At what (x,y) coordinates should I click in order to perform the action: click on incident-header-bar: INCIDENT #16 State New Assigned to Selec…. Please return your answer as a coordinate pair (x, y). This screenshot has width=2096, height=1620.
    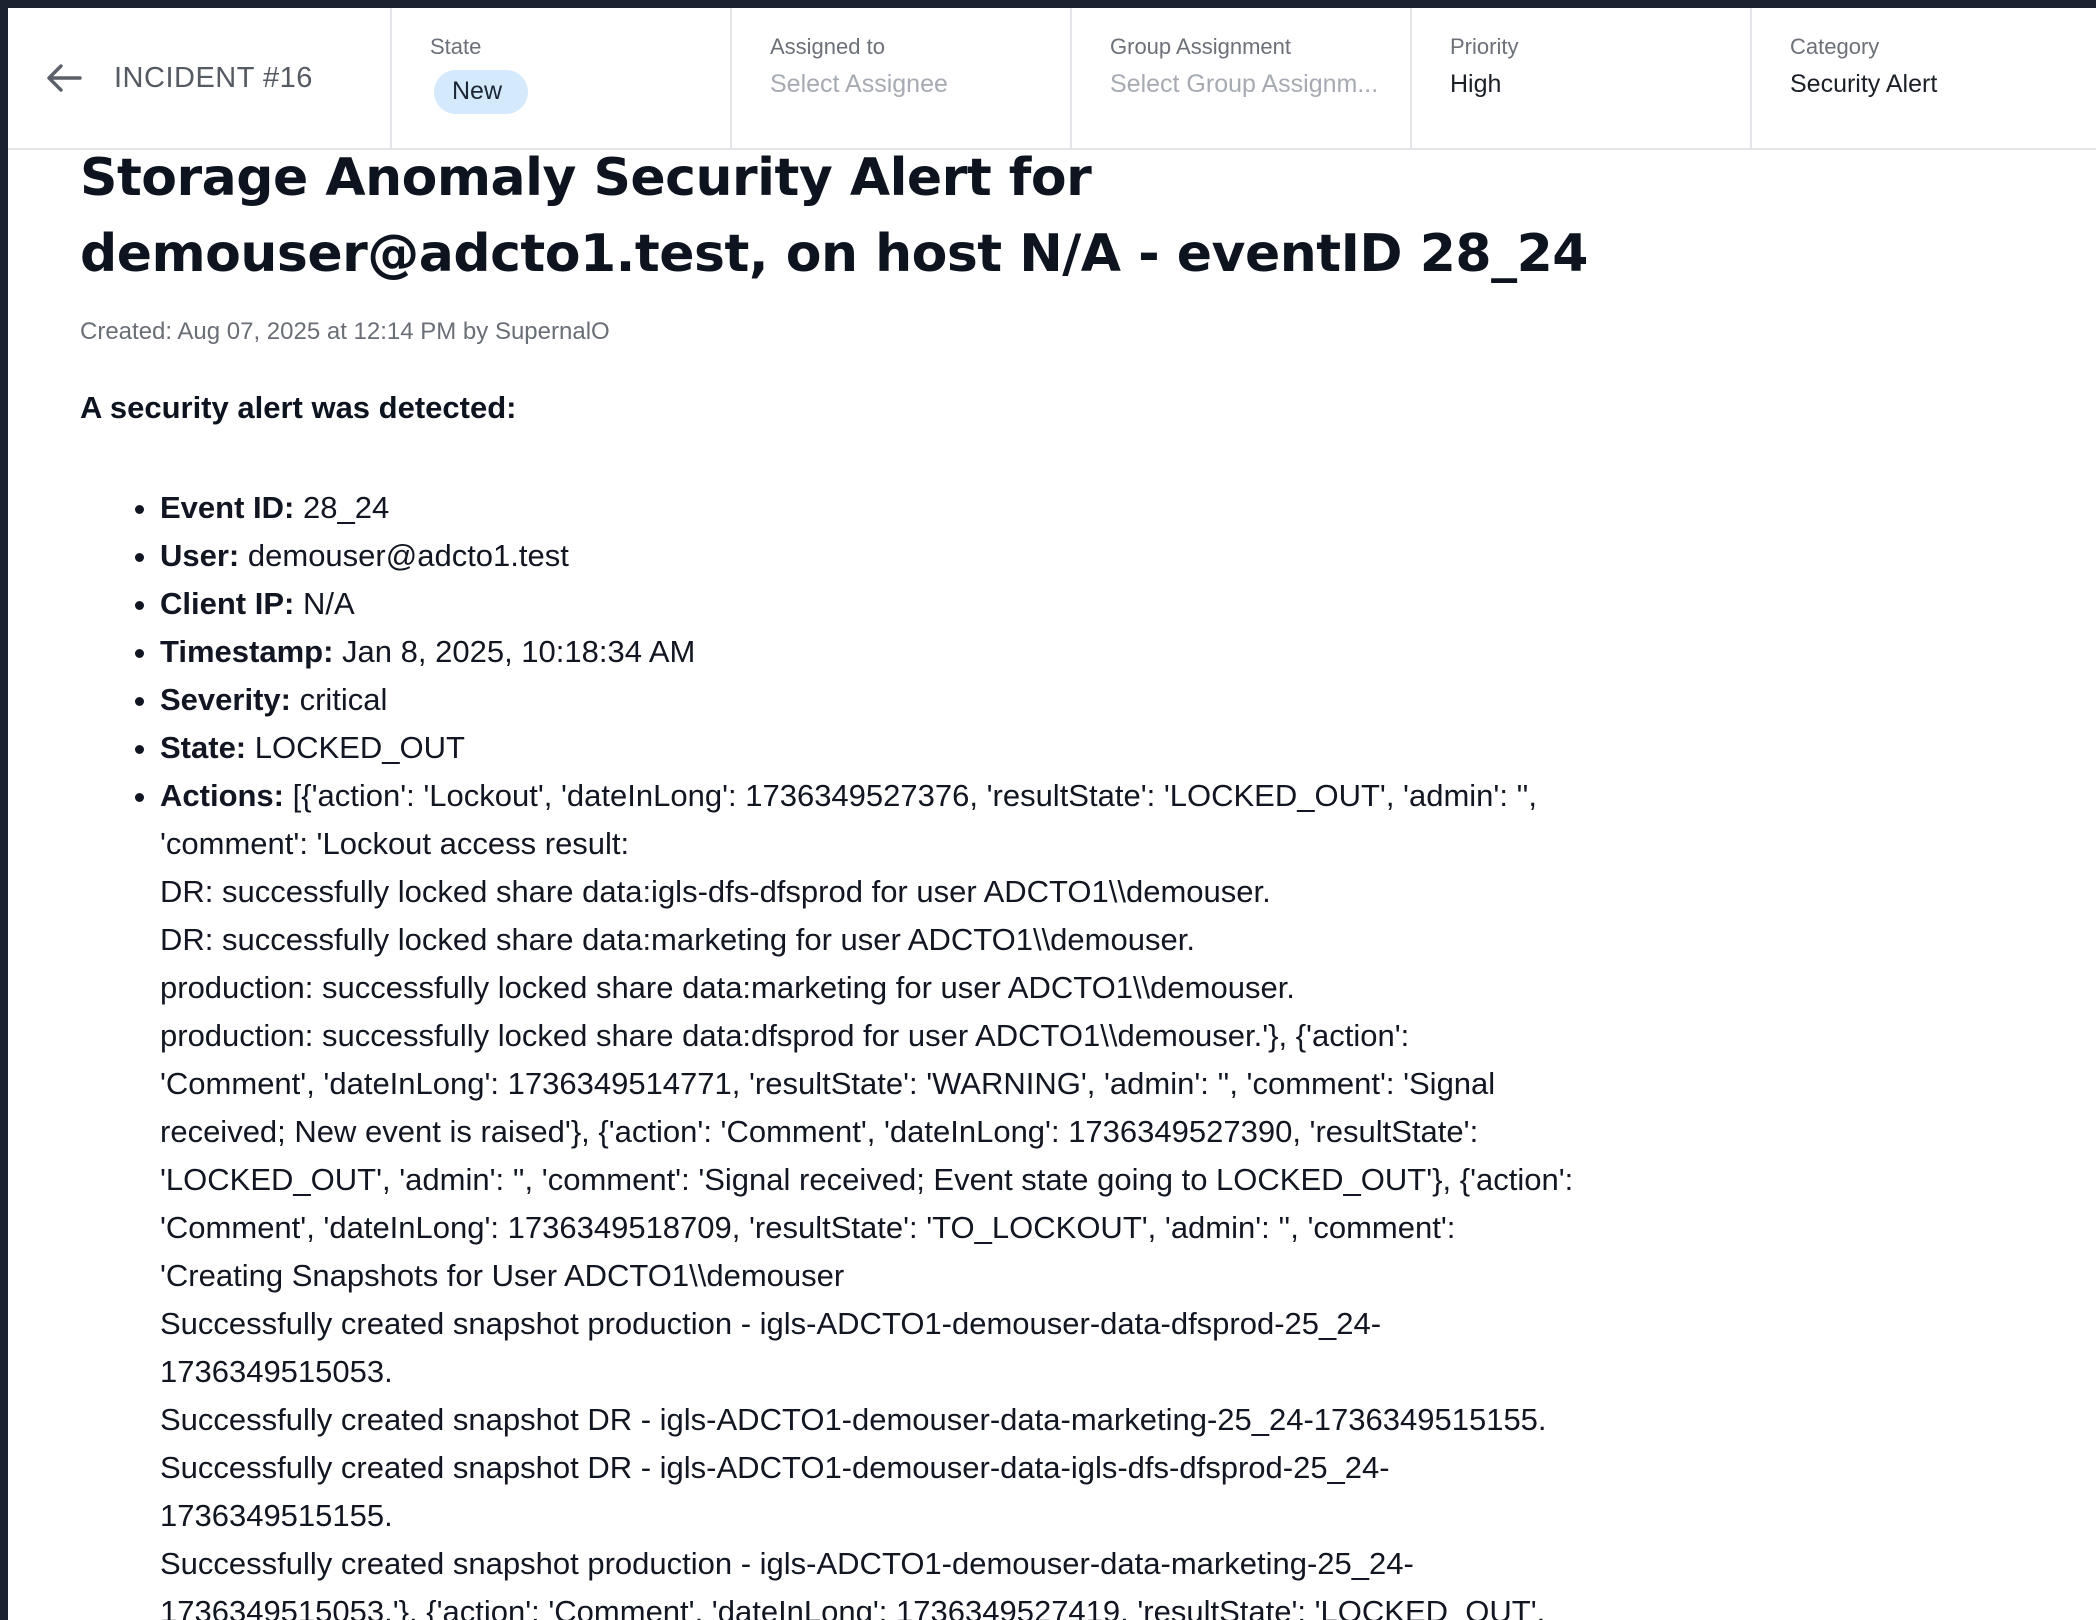
    Looking at the image, I should click on (1052, 79).